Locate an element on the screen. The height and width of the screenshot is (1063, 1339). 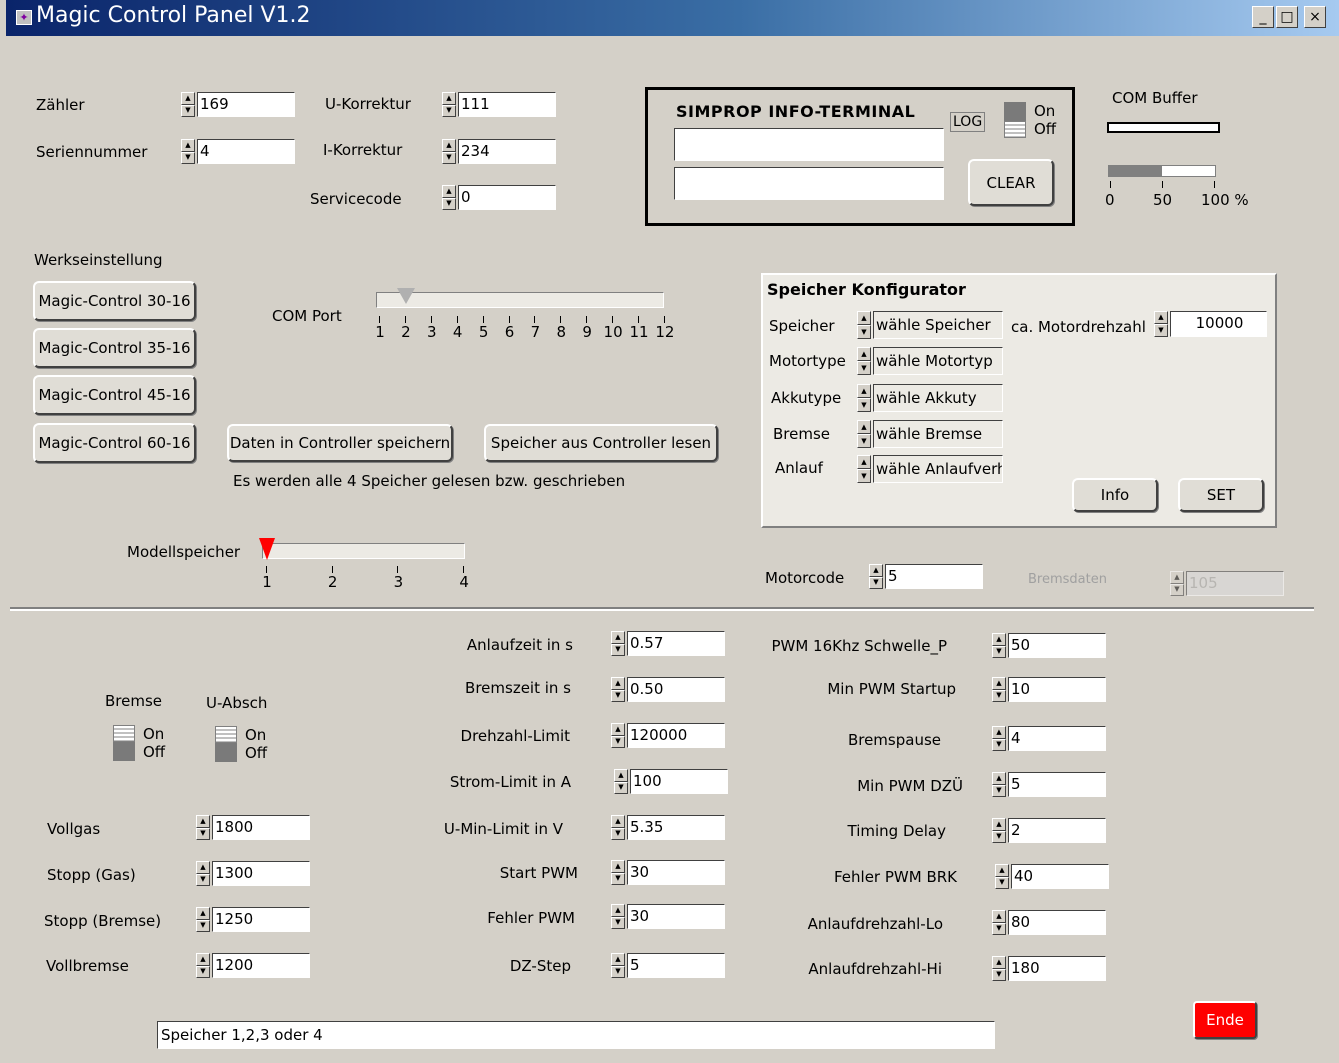
bremse-value: wähle Bremse is located at coordinates (938, 434).